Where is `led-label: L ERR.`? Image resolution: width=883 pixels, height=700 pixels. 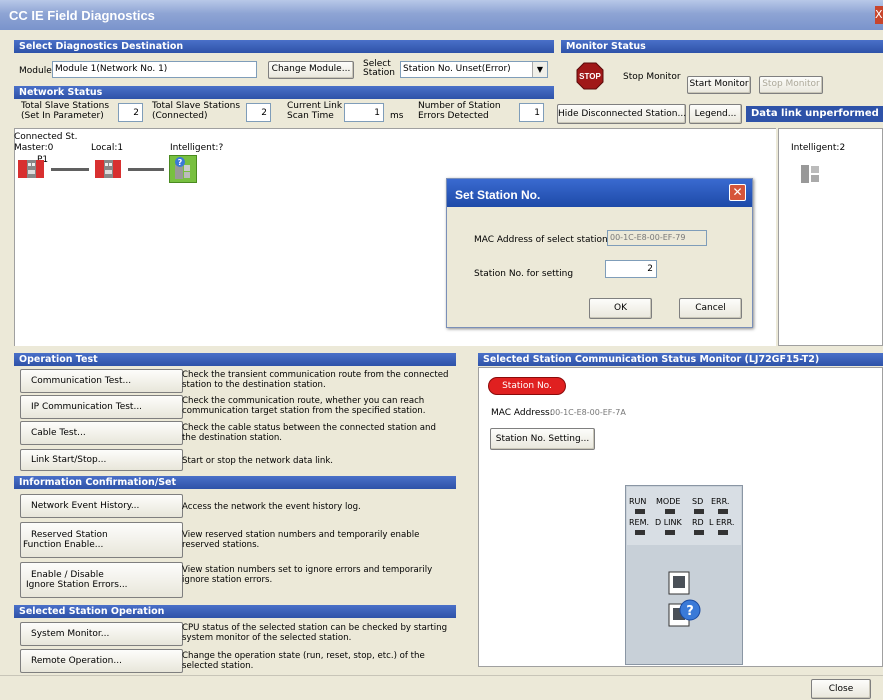 led-label: L ERR. is located at coordinates (722, 522).